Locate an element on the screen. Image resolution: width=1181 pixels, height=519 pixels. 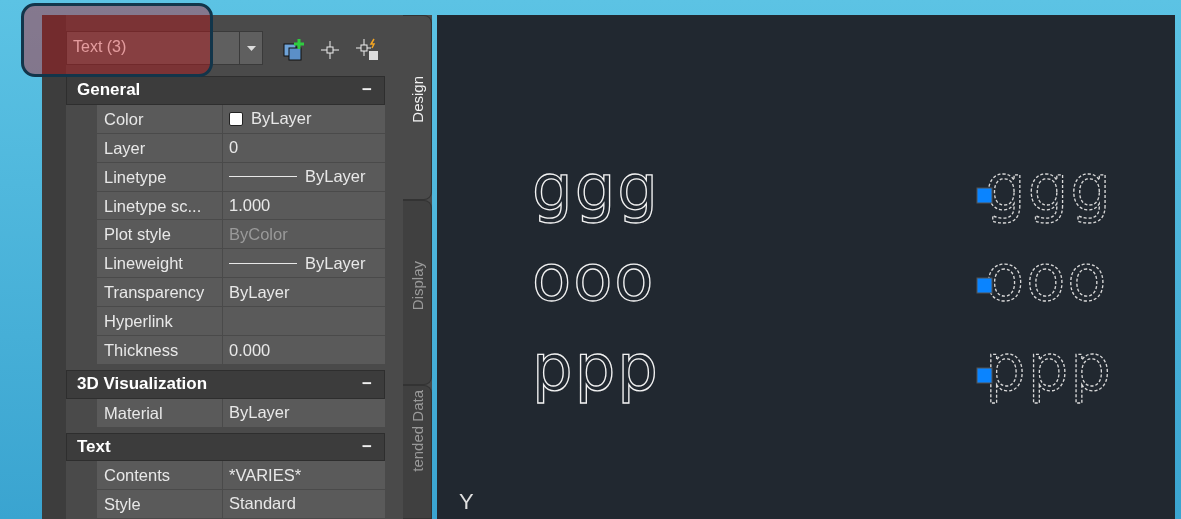
caret-icon is located at coordinates (251, 48).